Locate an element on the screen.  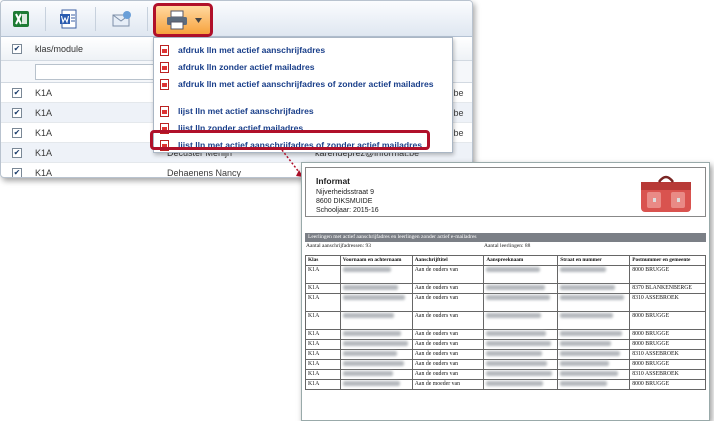
report-schoolyear: Schooljaar: 2015-16 is located at coordinates (347, 210).